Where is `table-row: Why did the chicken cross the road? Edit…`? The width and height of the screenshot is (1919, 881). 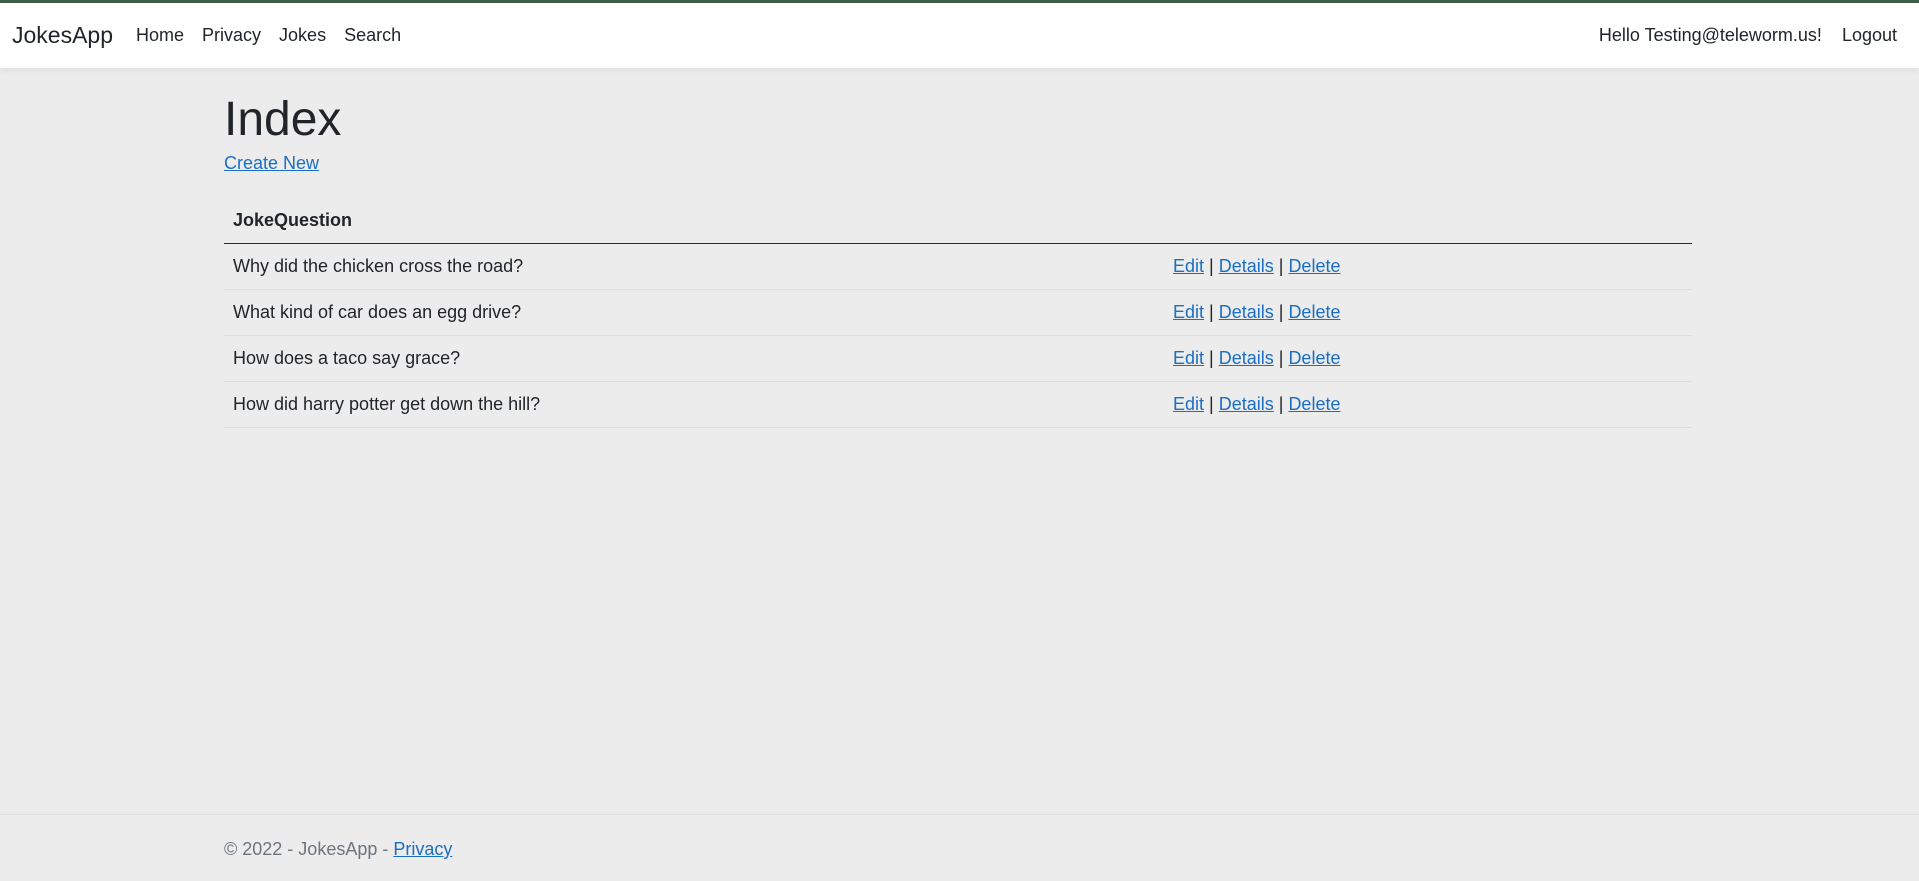 table-row: Why did the chicken cross the road? Edit… is located at coordinates (958, 267).